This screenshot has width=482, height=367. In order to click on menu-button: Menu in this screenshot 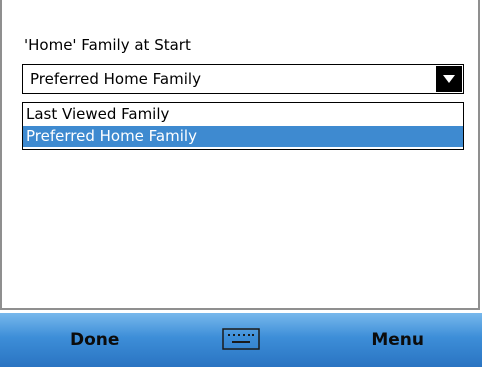, I will do `click(397, 340)`.